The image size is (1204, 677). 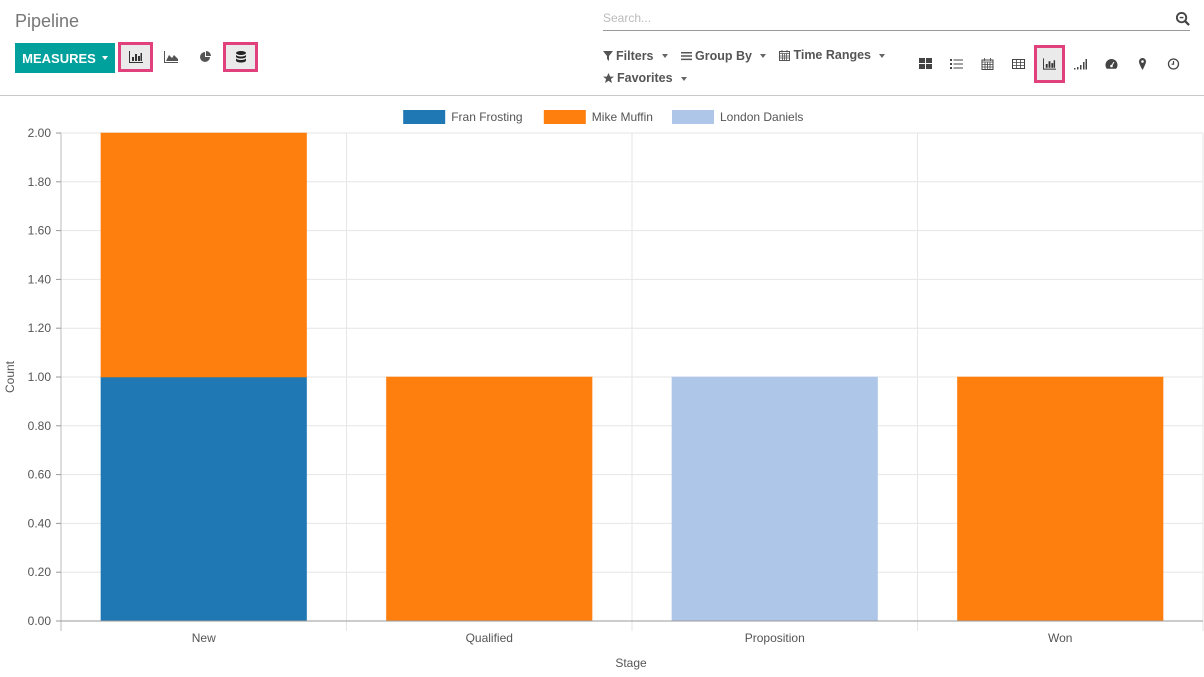 I want to click on pivot-view-button, so click(x=1018, y=64).